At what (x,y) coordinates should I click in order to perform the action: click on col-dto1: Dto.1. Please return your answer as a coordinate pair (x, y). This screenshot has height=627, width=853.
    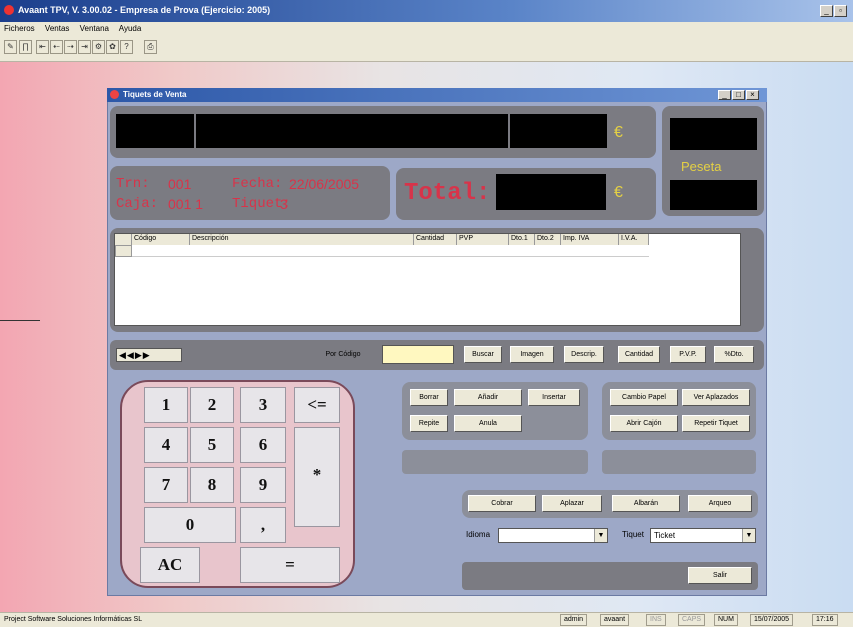
    Looking at the image, I should click on (522, 239).